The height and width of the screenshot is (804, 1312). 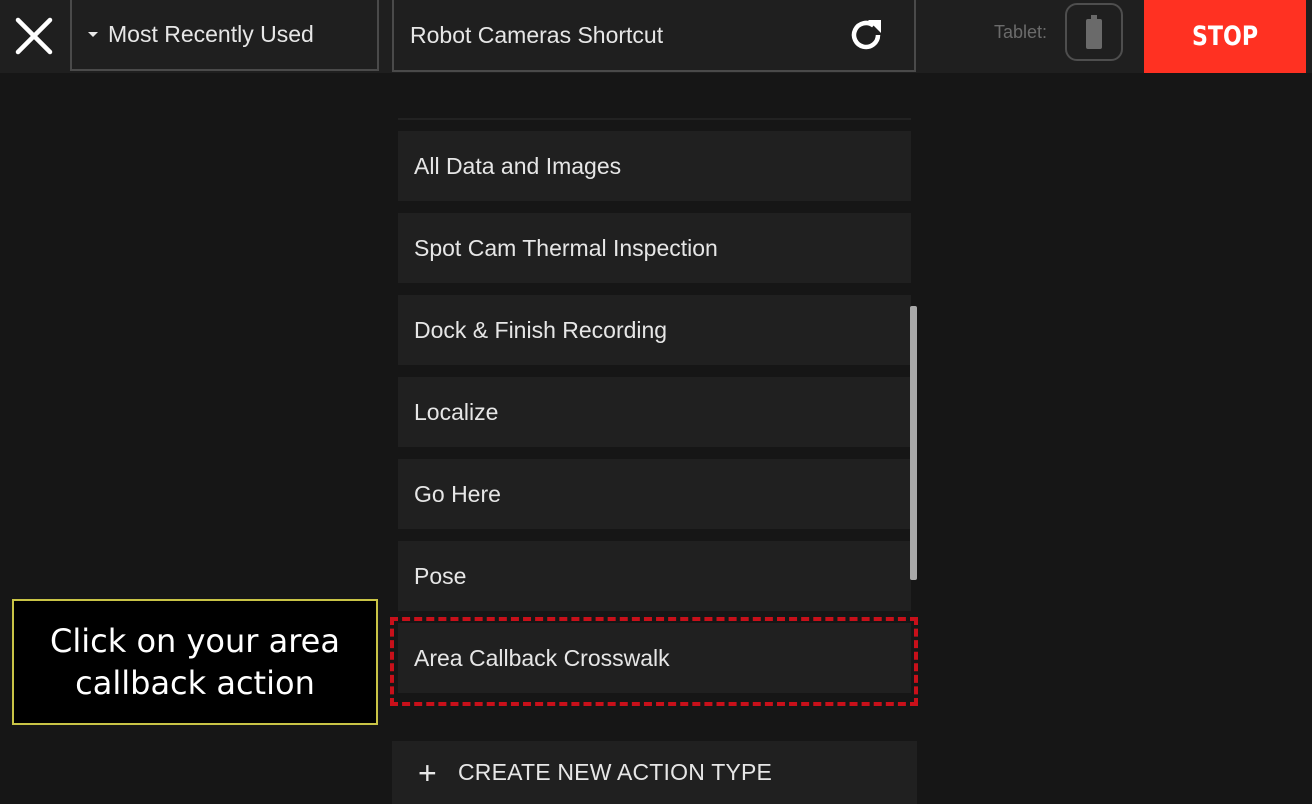 I want to click on instruction-callout: Click on your area callback action, so click(x=195, y=662).